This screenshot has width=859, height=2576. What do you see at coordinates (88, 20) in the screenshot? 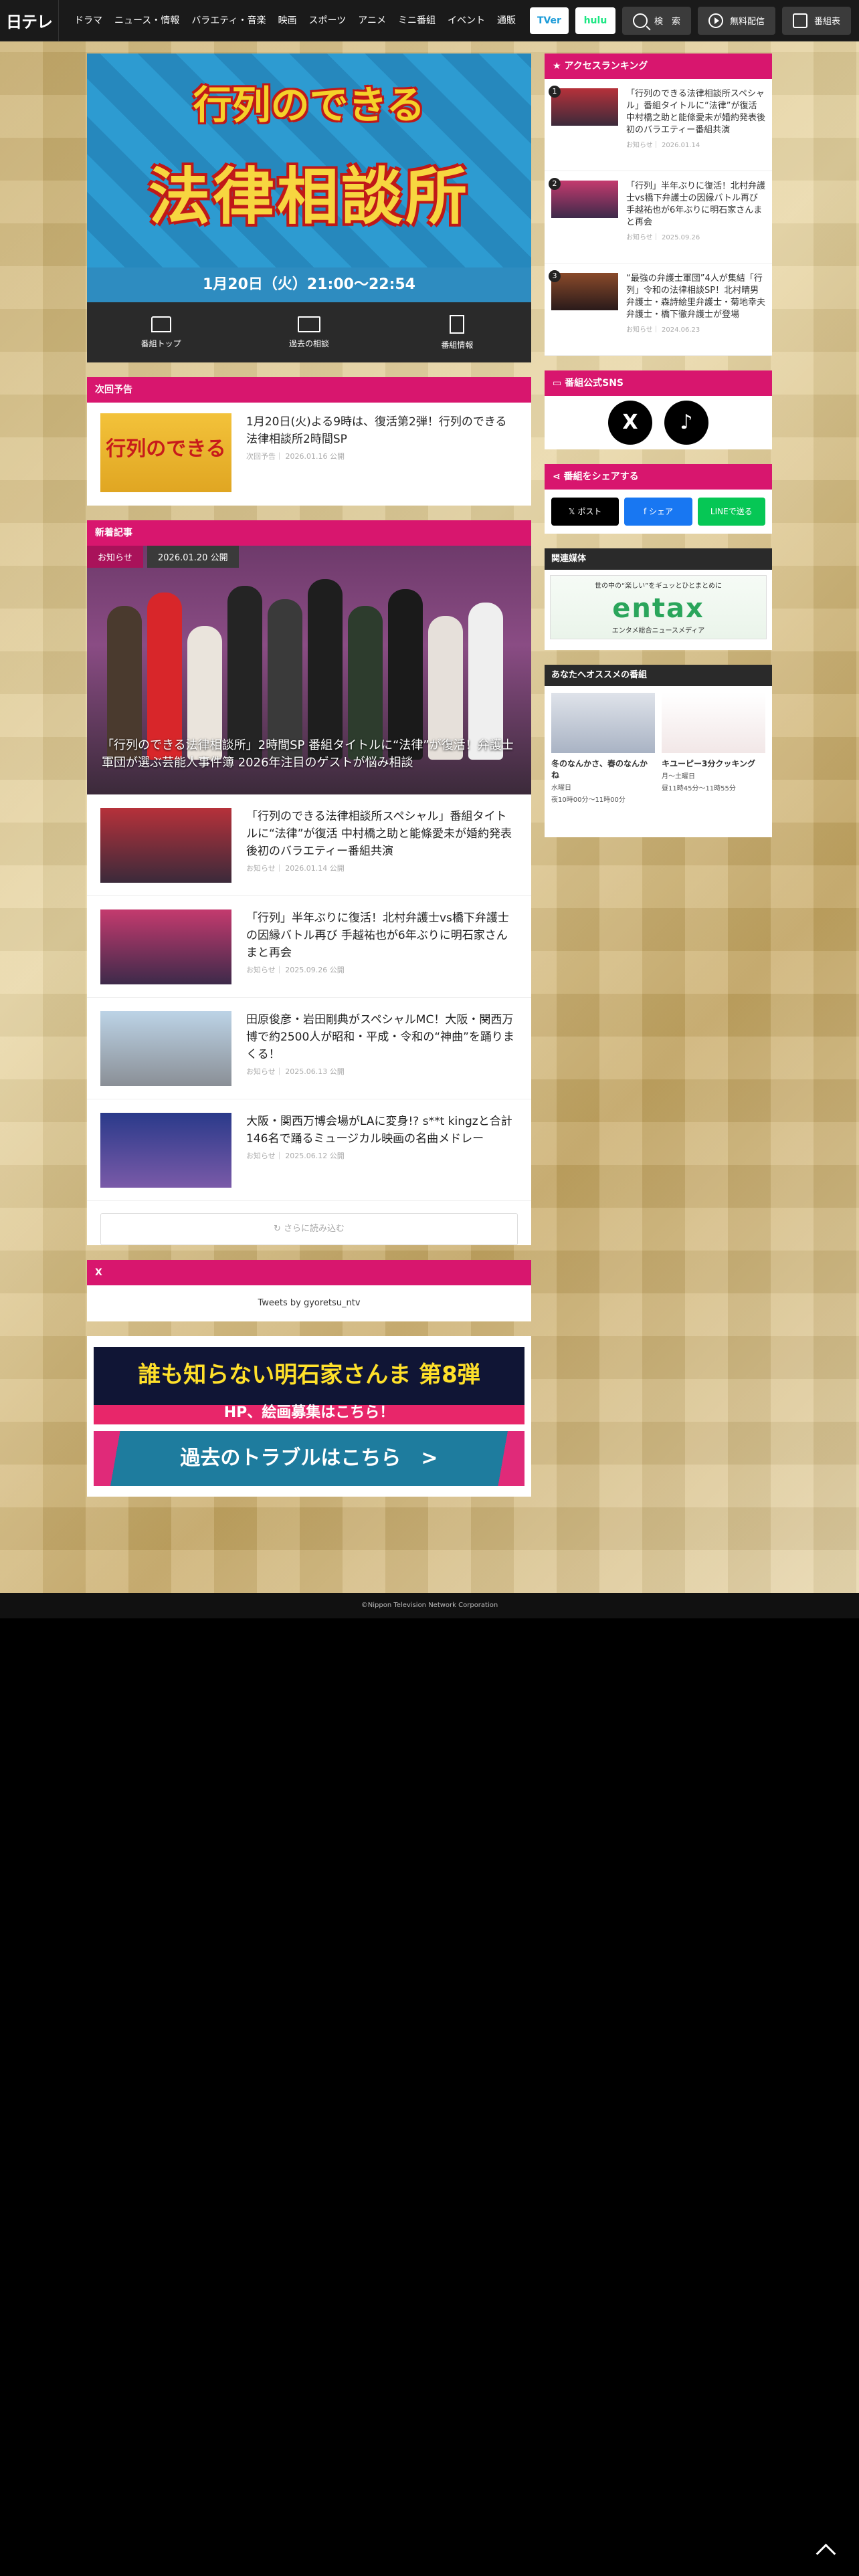
I see `nav-drama: ドラマ` at bounding box center [88, 20].